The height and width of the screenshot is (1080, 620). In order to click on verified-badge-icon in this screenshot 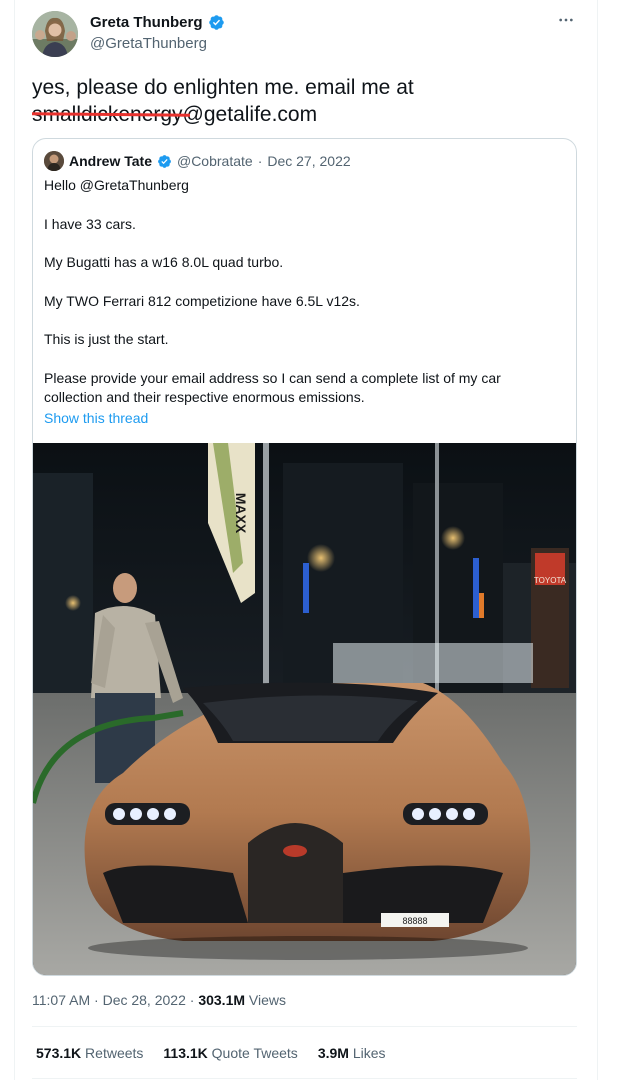, I will do `click(216, 22)`.